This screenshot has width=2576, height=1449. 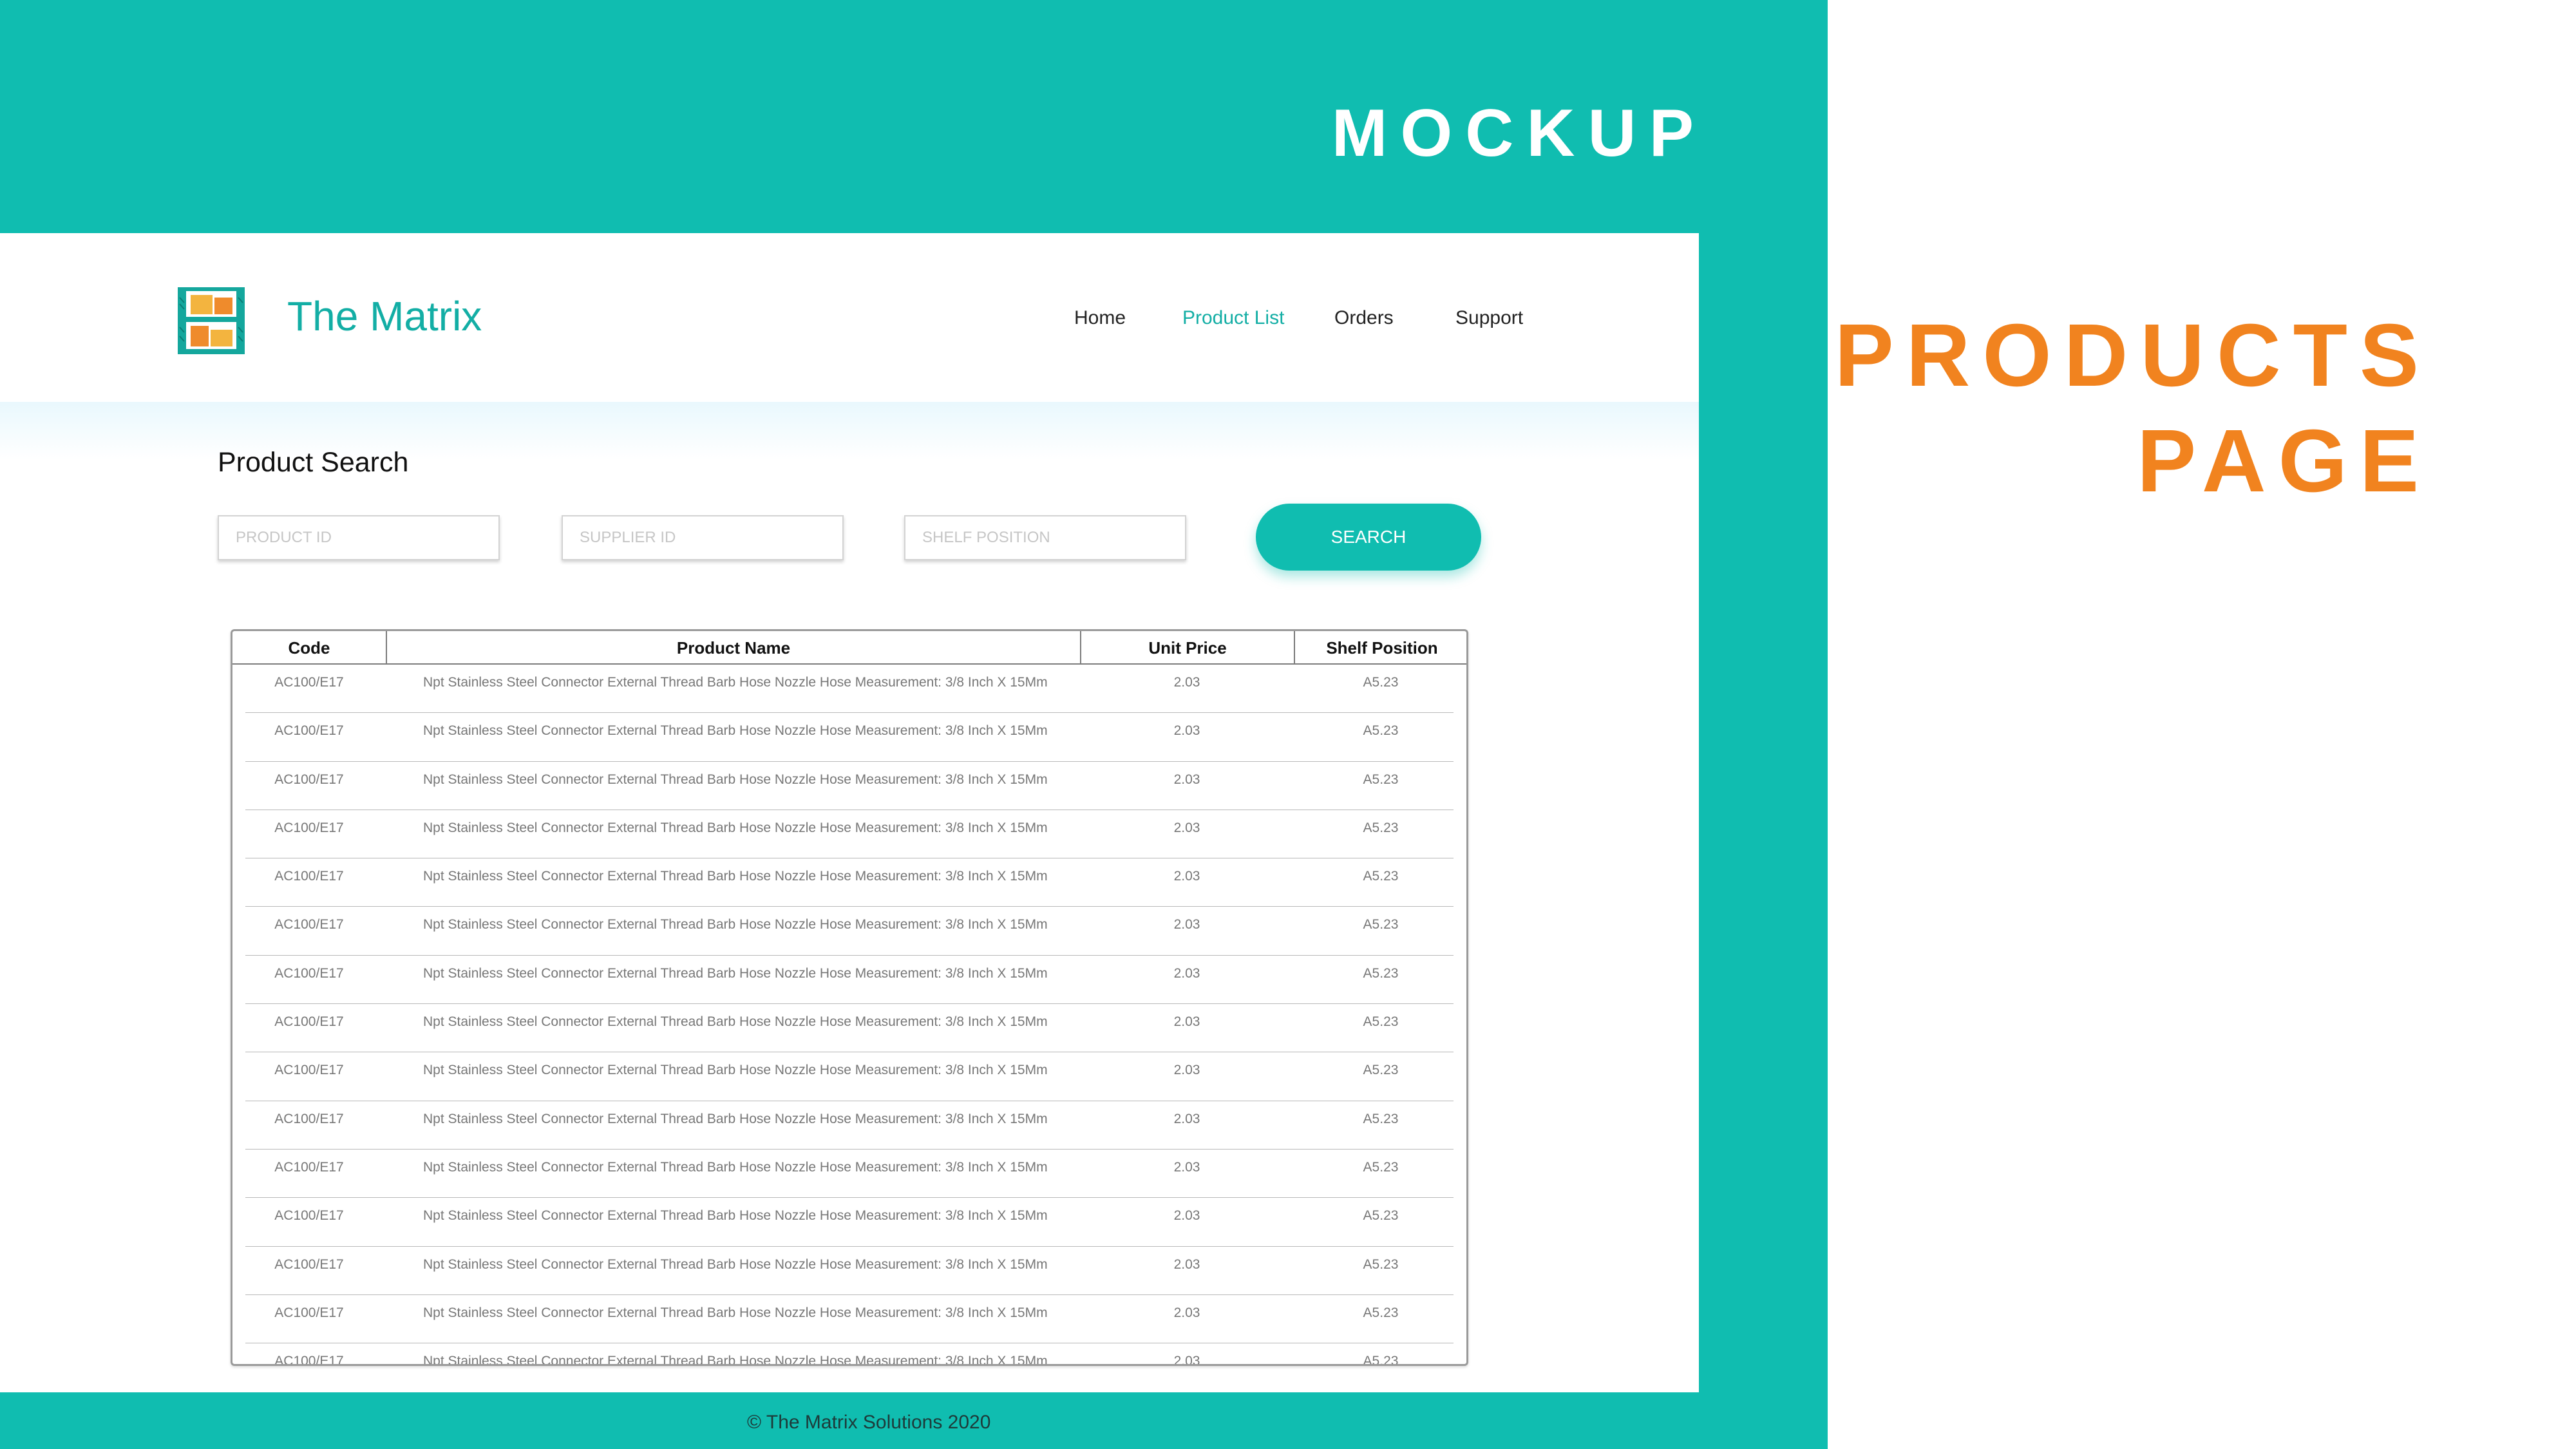 I want to click on slide-title: PRODUCTS PAGE, so click(x=2077, y=409).